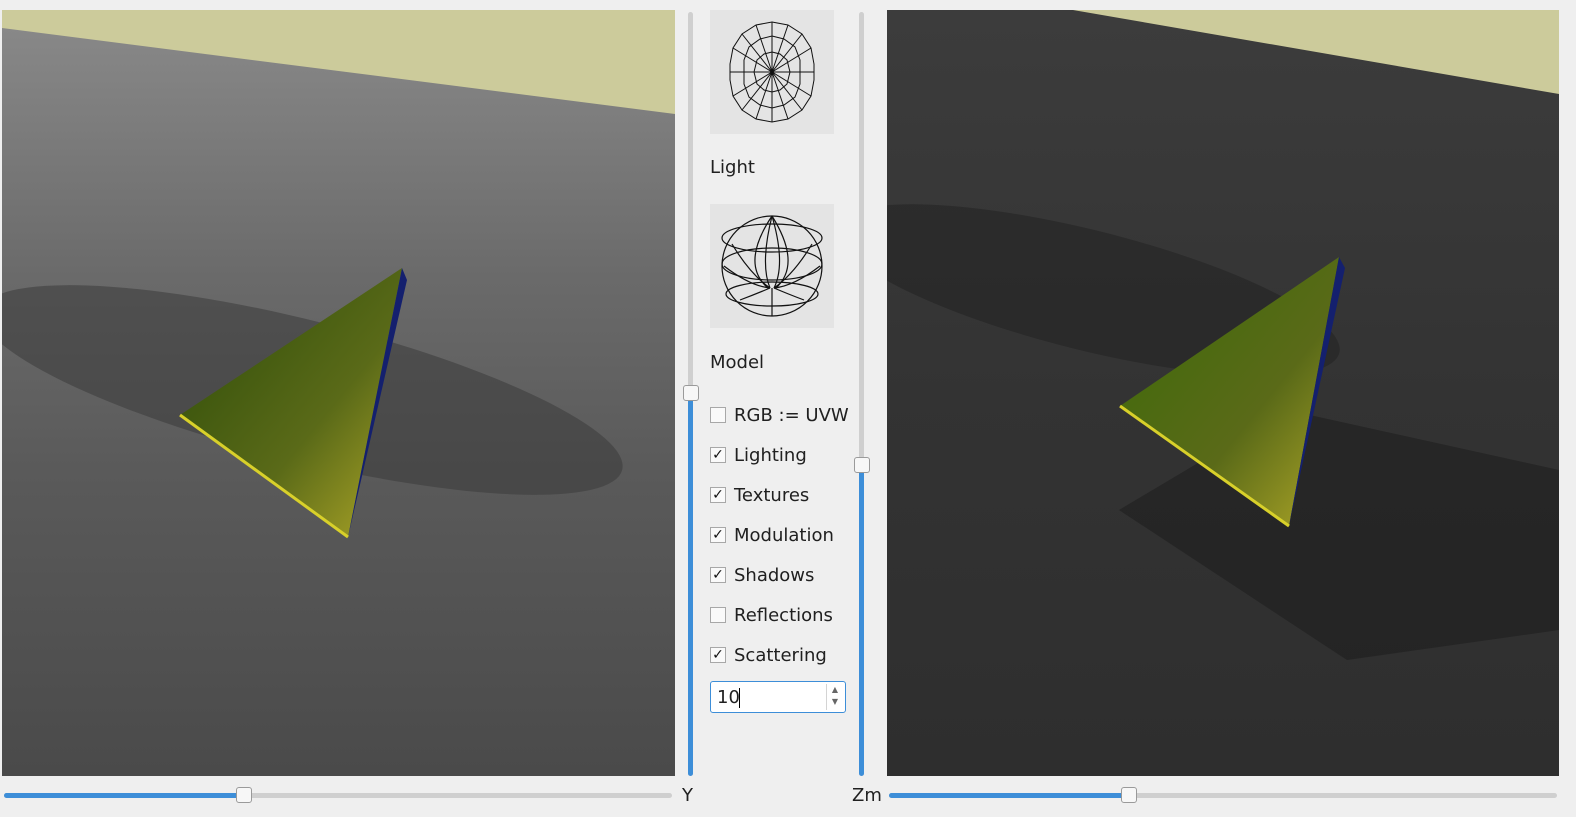 The height and width of the screenshot is (817, 1576). I want to click on spin-up-icon: ▲, so click(835, 690).